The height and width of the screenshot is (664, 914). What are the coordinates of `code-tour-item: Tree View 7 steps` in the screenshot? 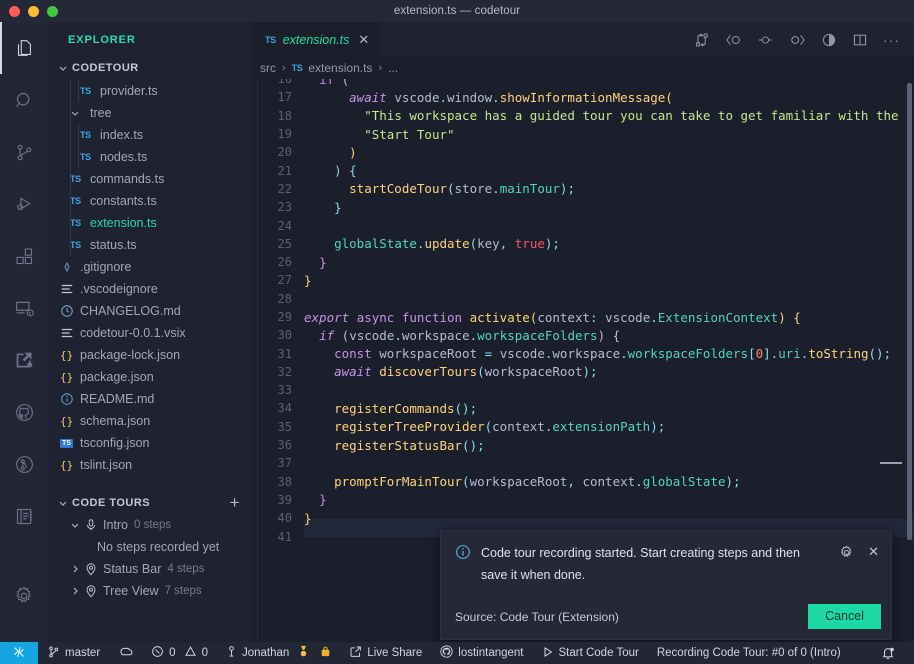 It's located at (150, 591).